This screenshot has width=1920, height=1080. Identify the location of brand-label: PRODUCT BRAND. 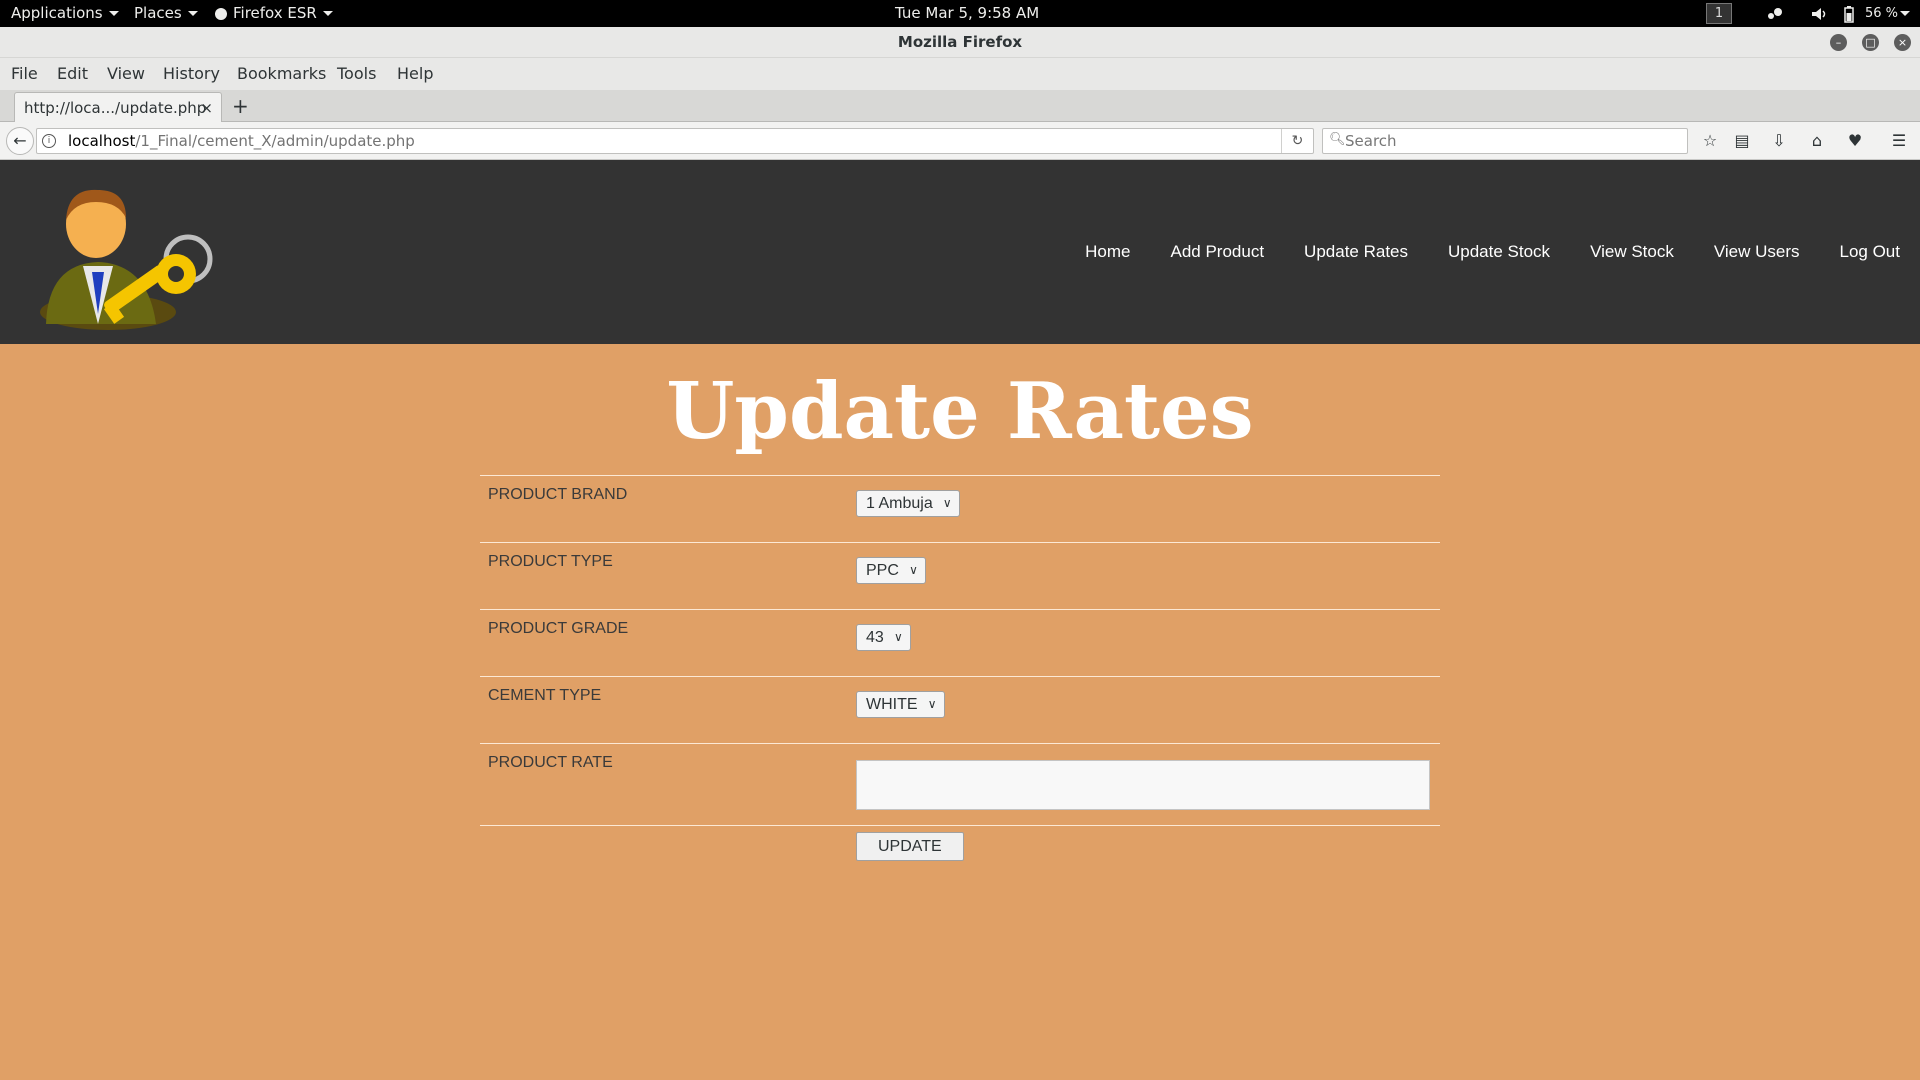
(664, 509).